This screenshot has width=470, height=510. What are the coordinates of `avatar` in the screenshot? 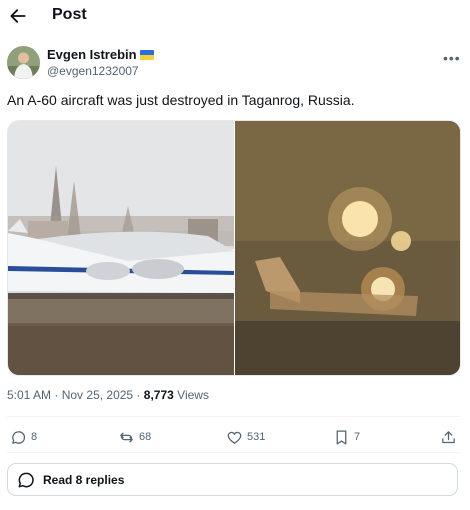 It's located at (23, 62).